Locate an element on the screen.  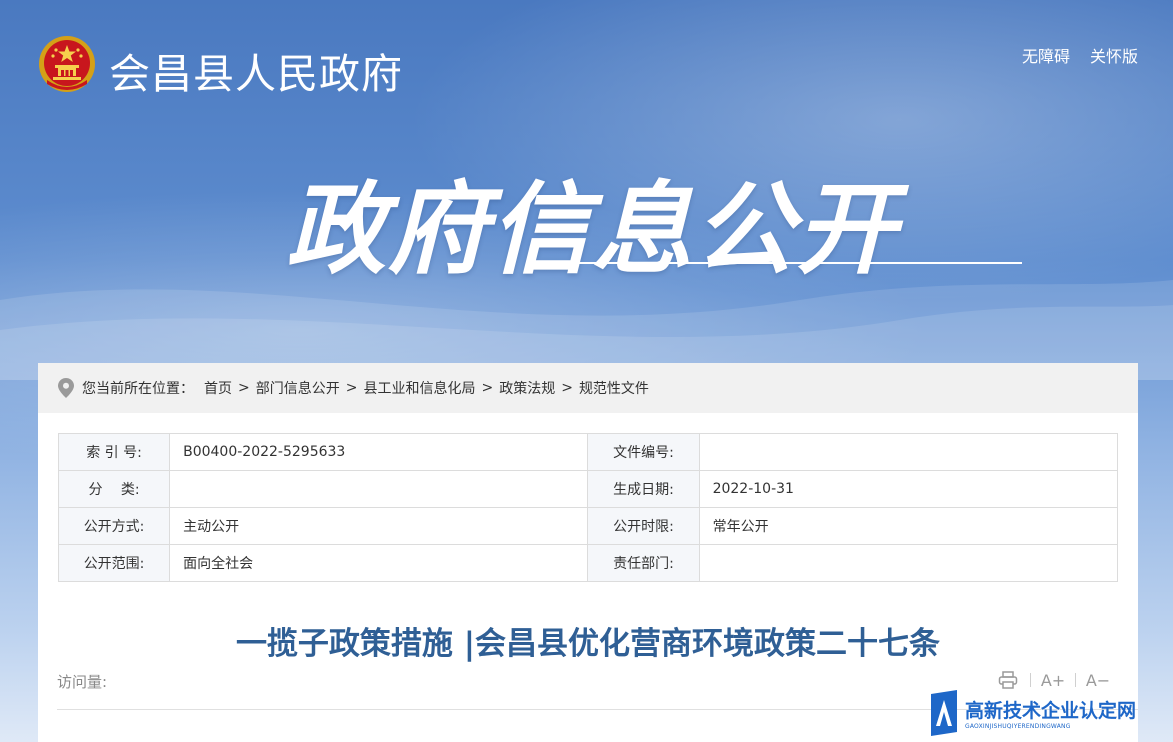
meta-value: 主动公开 is located at coordinates (379, 526).